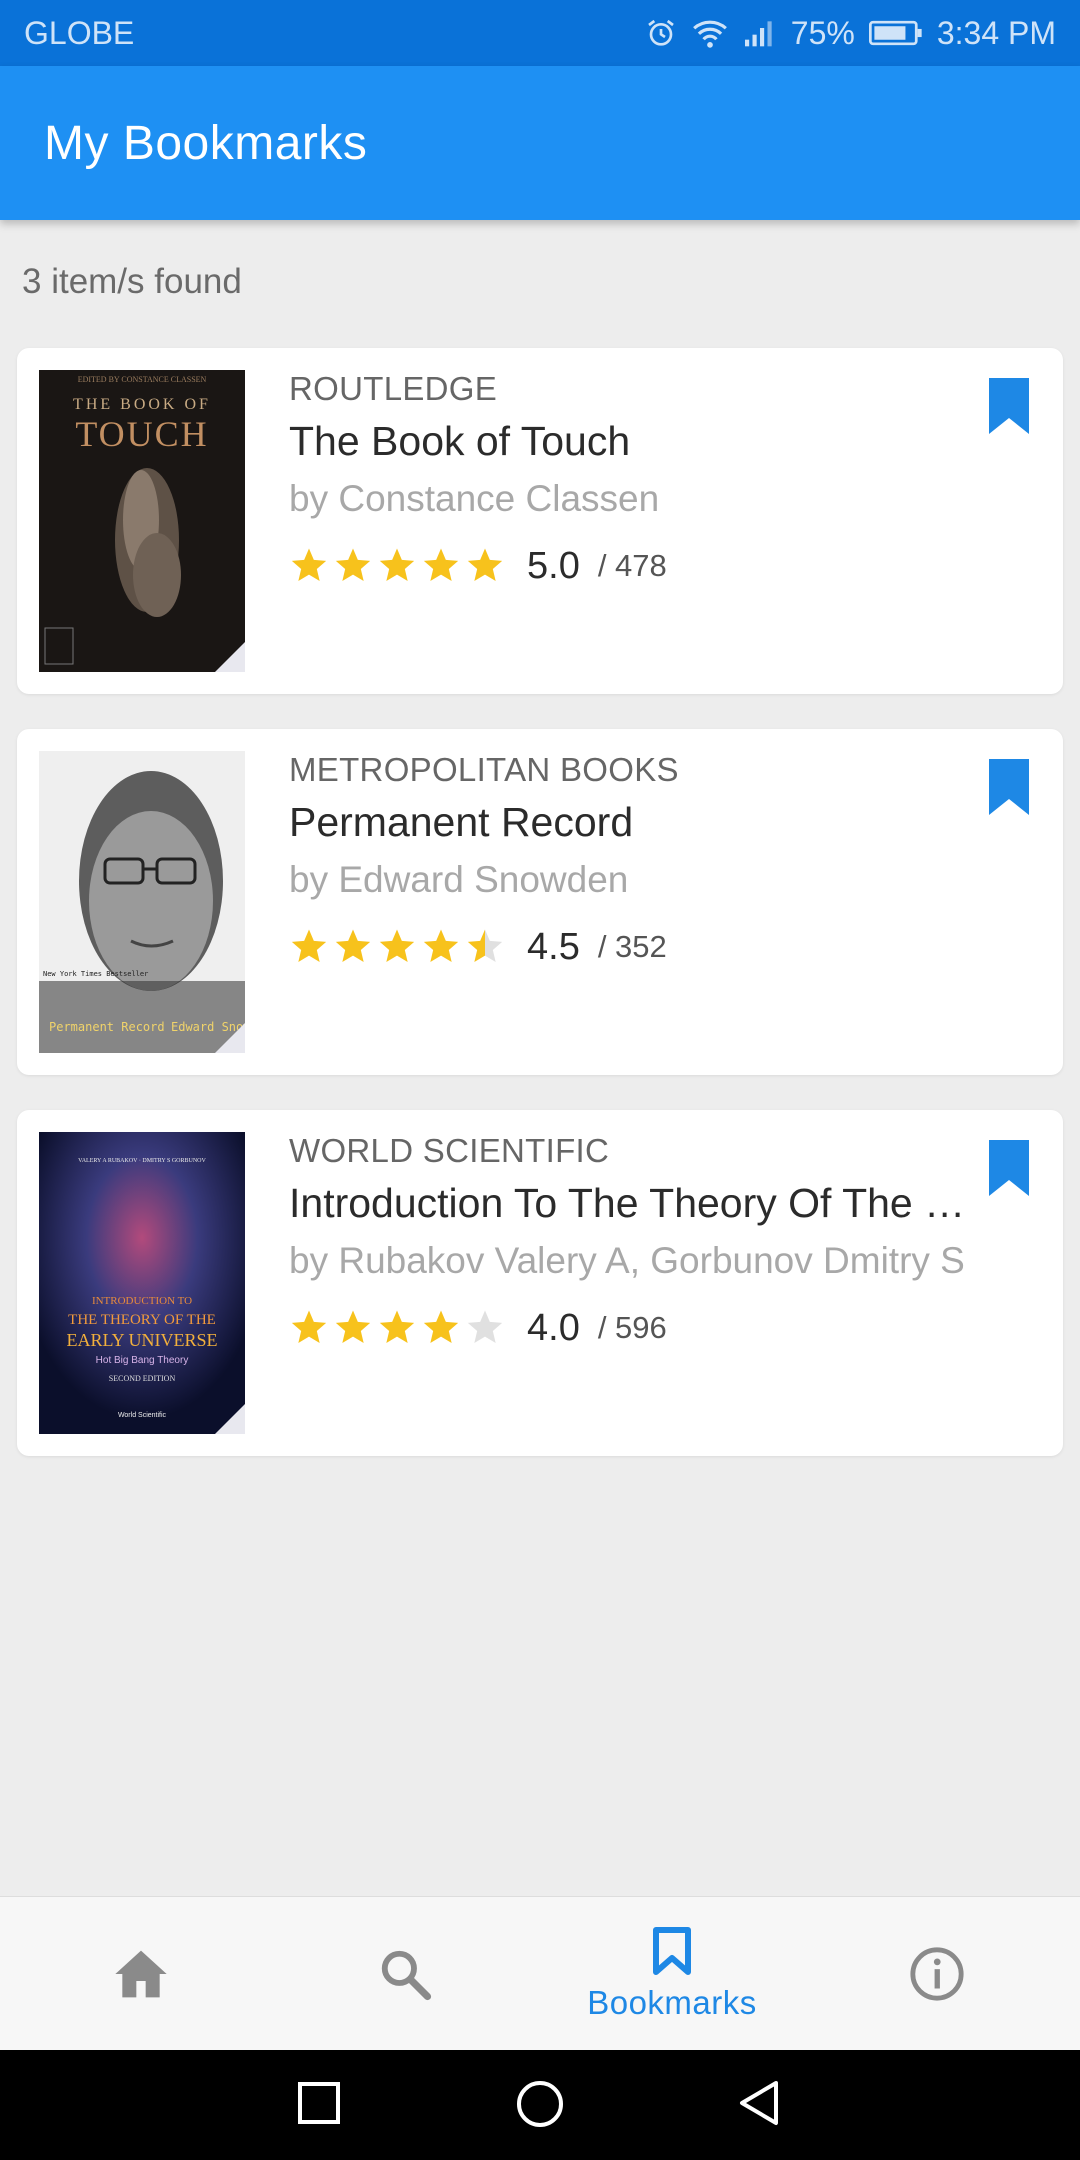 The image size is (1080, 2160). I want to click on battery-icon, so click(895, 33).